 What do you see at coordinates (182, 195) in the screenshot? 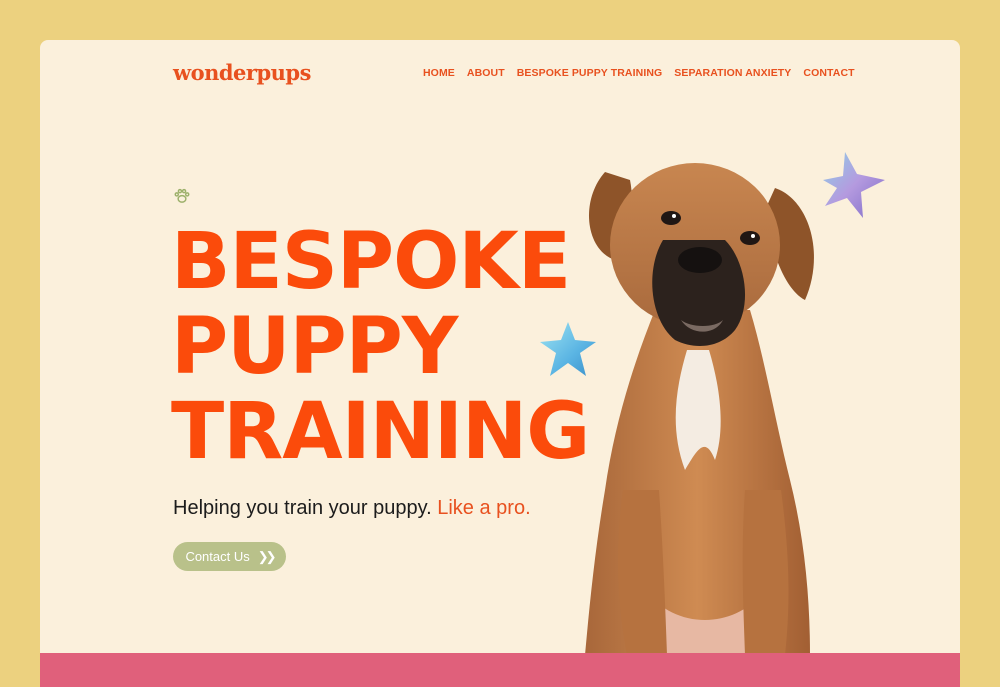
I see `paw-icon` at bounding box center [182, 195].